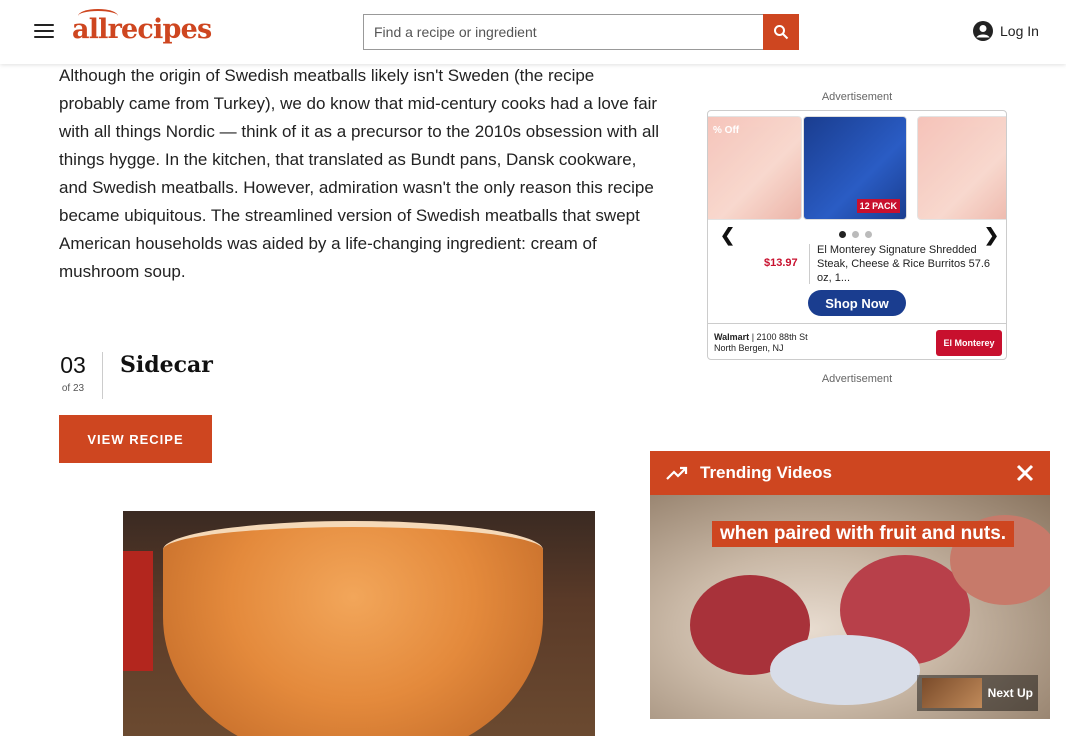 The width and height of the screenshot is (1066, 736). I want to click on video-caption: when paired with fruit and nuts., so click(863, 534).